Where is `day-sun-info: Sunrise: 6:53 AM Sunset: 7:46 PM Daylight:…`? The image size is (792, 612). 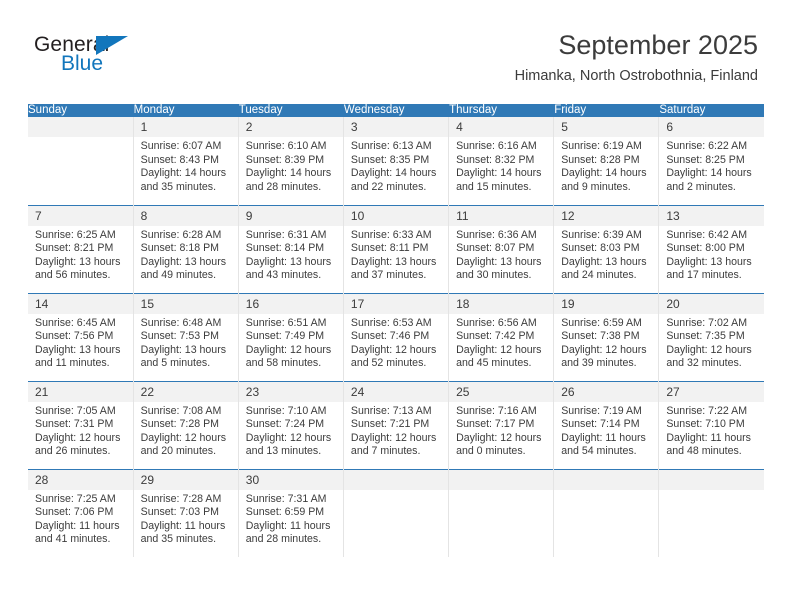 day-sun-info: Sunrise: 6:53 AM Sunset: 7:46 PM Daylight:… is located at coordinates (396, 342).